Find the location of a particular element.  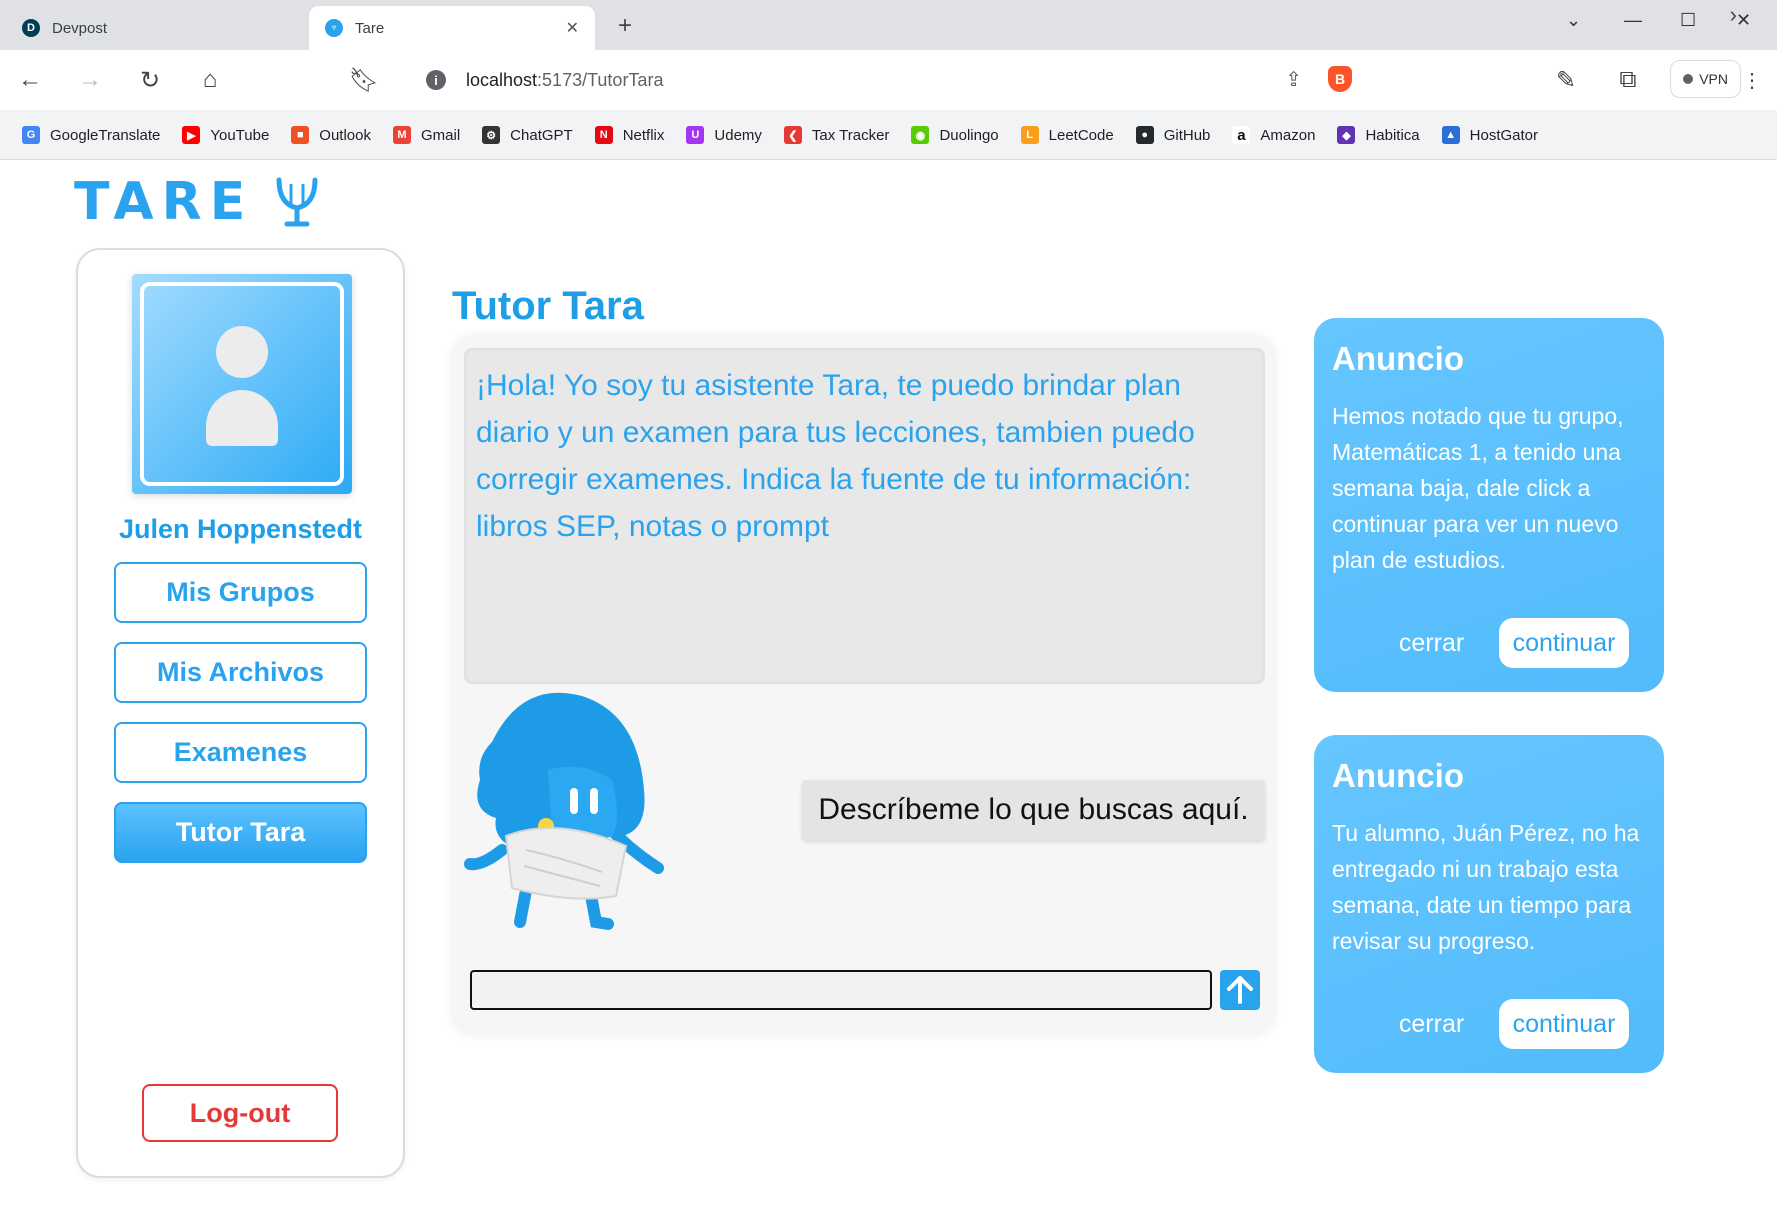

bookmark-label: Udemy is located at coordinates (738, 135).